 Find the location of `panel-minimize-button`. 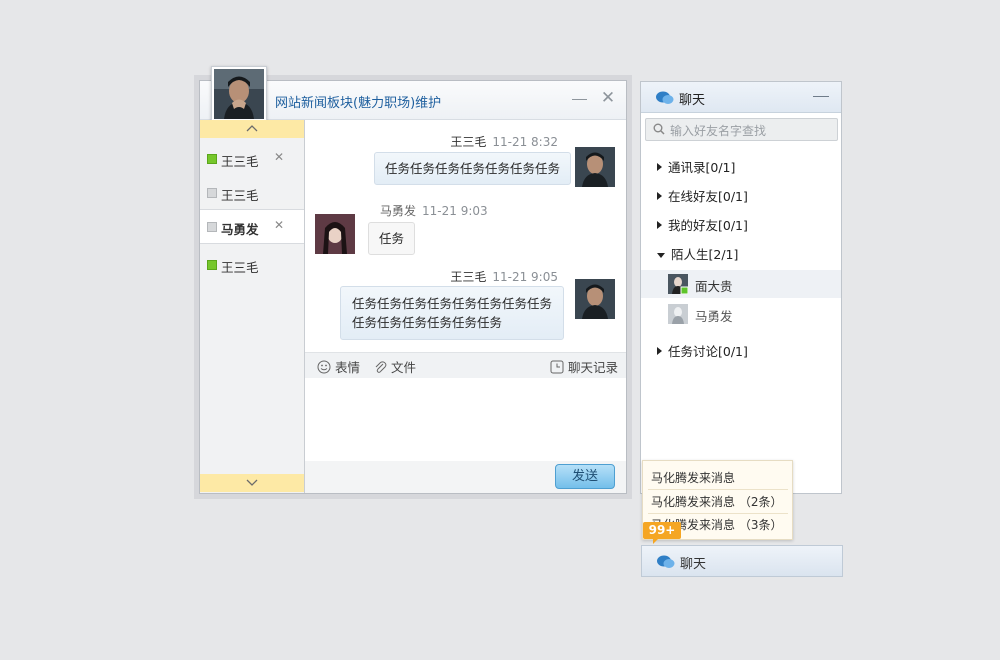

panel-minimize-button is located at coordinates (821, 96).